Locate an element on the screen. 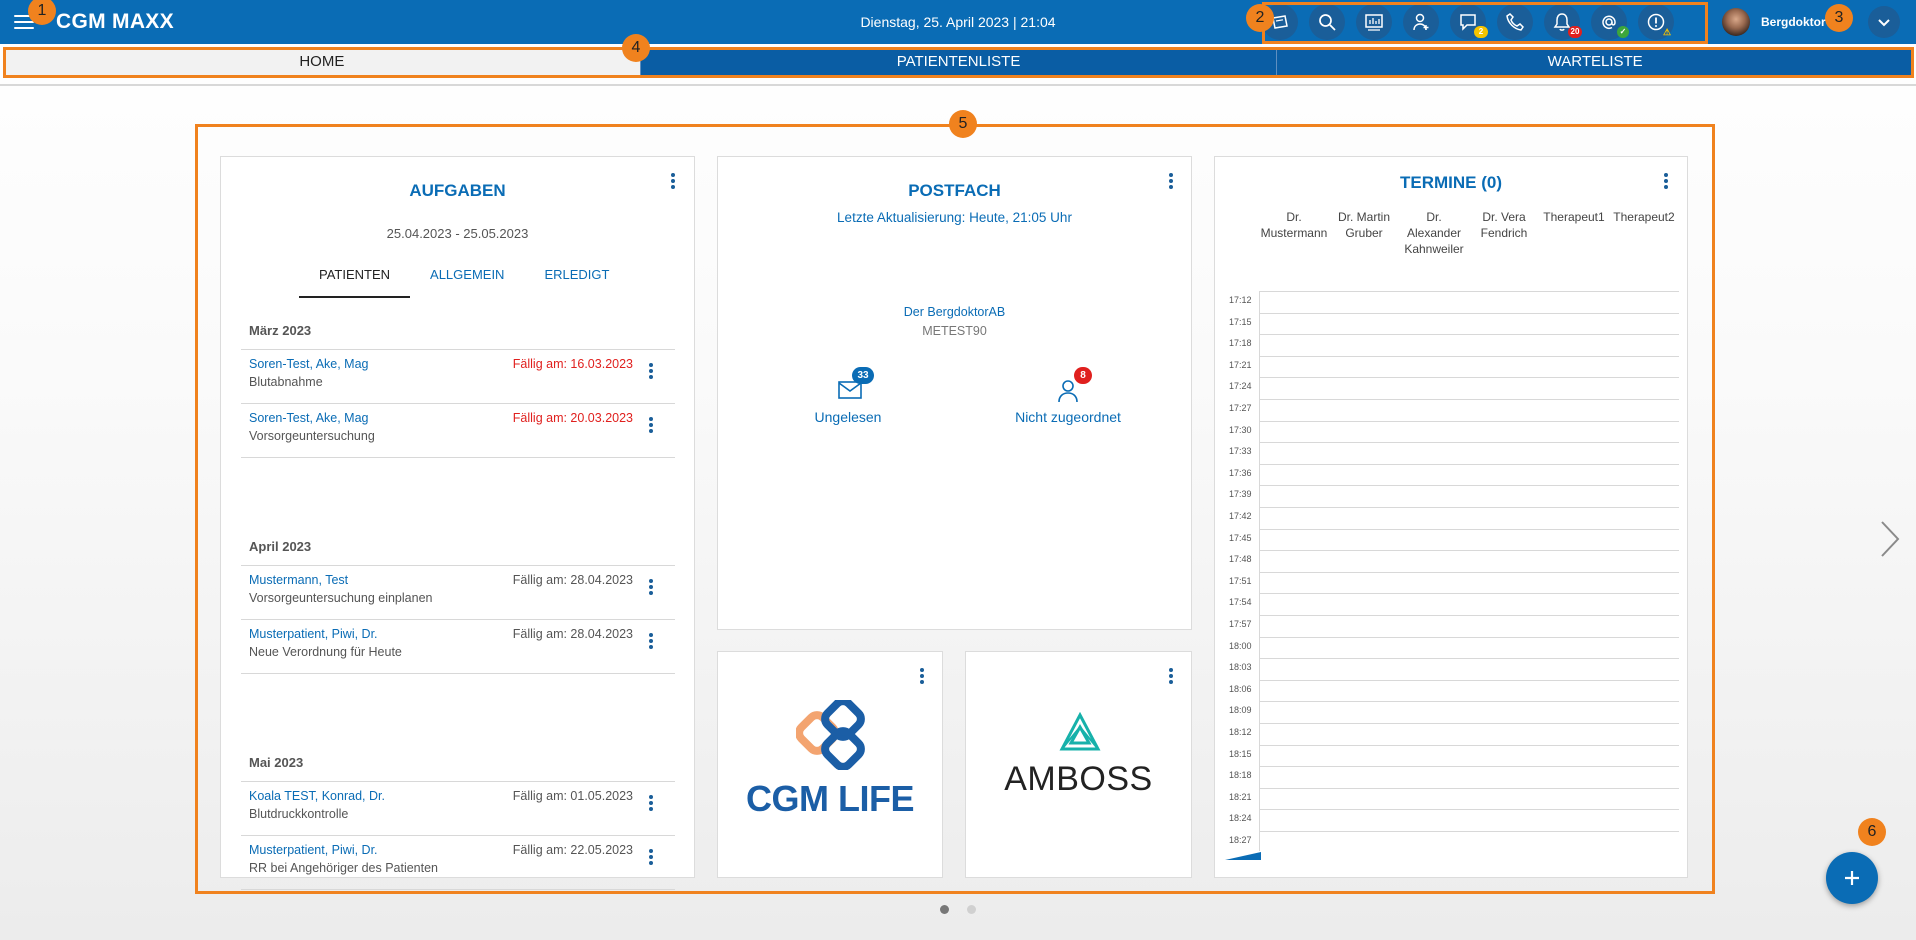 This screenshot has height=940, width=1916. amboss-more-icon is located at coordinates (1171, 676).